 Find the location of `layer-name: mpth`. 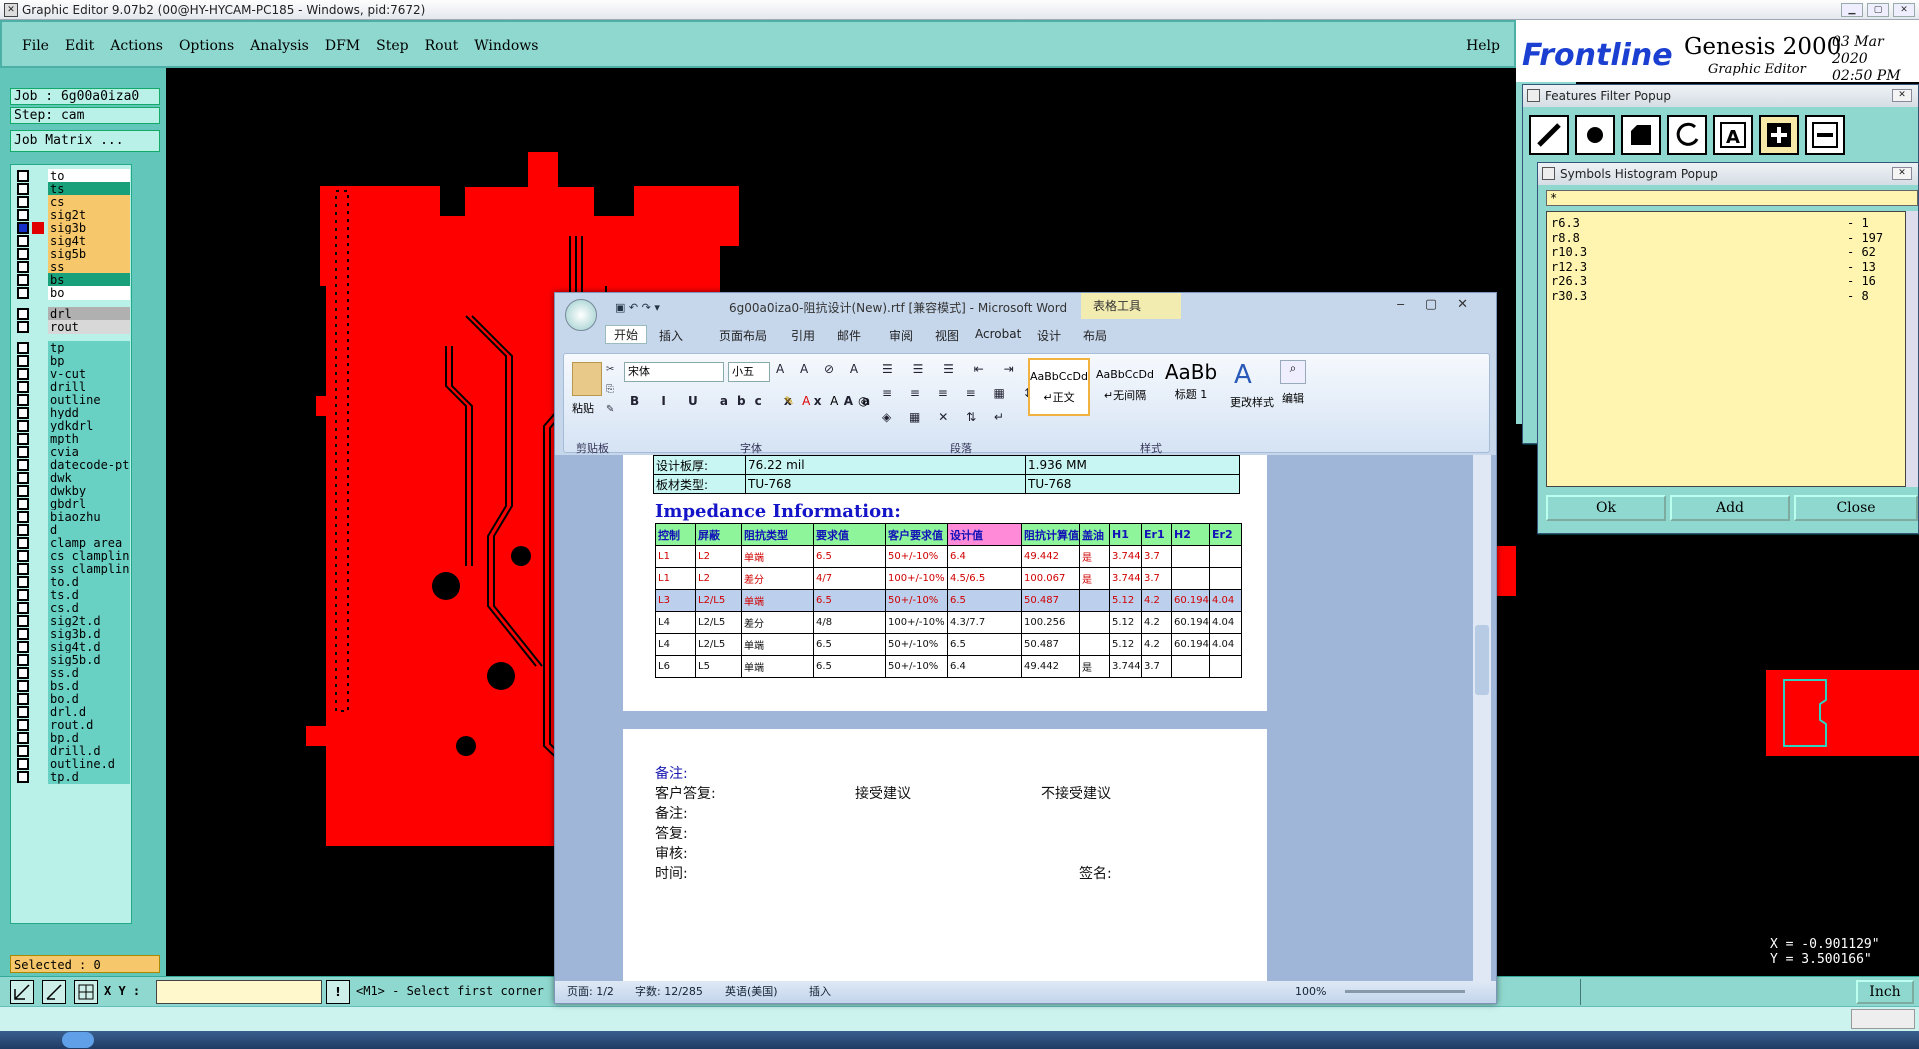

layer-name: mpth is located at coordinates (89, 439).